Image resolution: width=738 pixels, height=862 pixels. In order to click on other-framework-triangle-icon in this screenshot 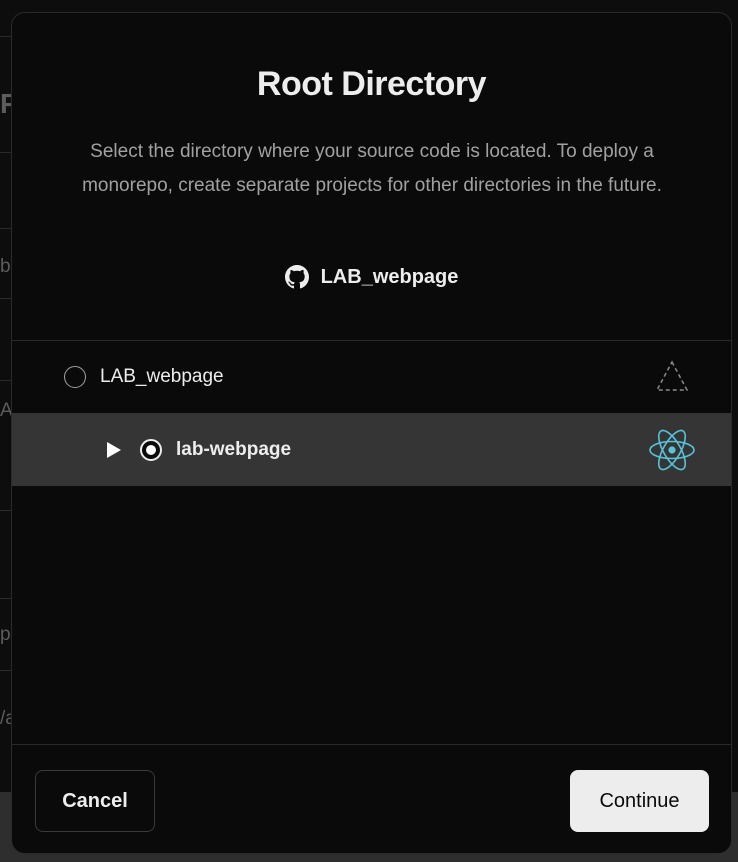, I will do `click(672, 375)`.